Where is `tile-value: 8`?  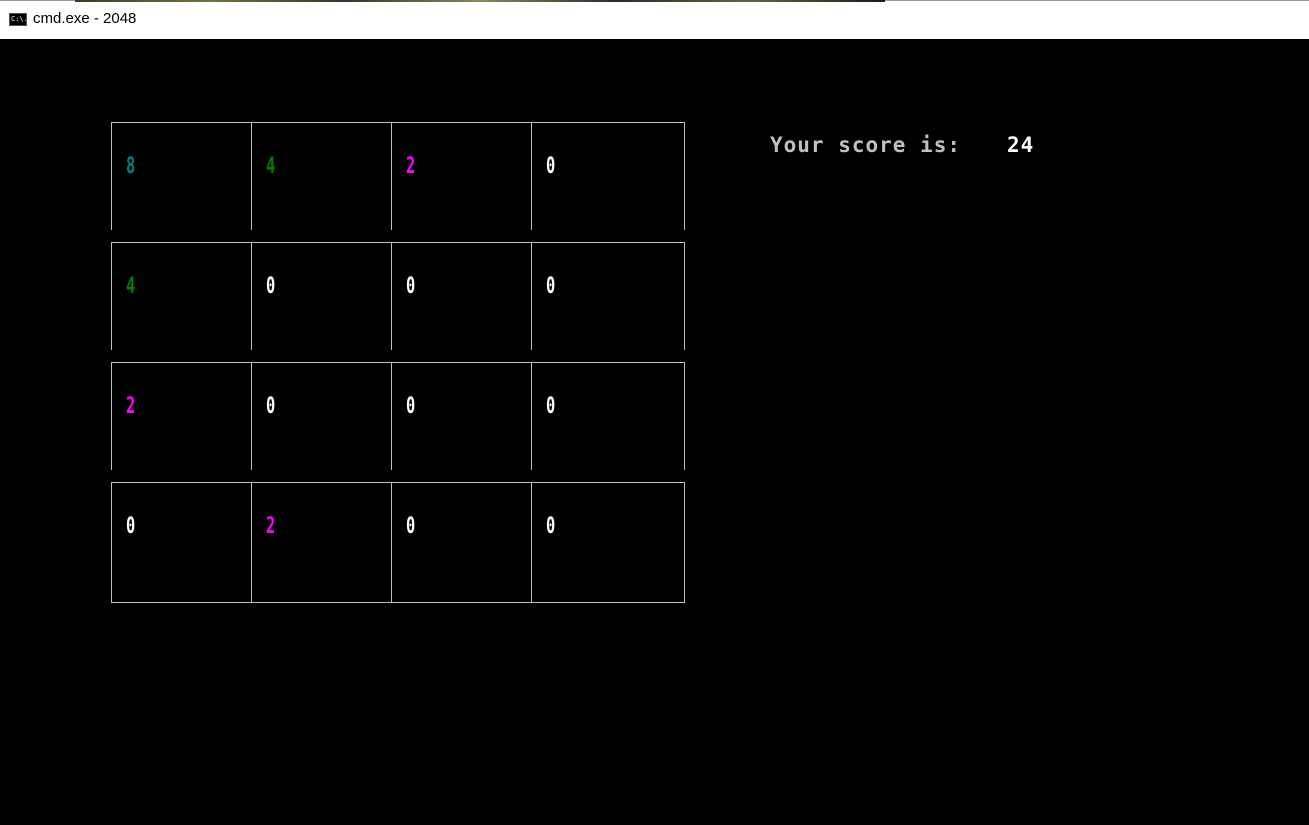 tile-value: 8 is located at coordinates (131, 166).